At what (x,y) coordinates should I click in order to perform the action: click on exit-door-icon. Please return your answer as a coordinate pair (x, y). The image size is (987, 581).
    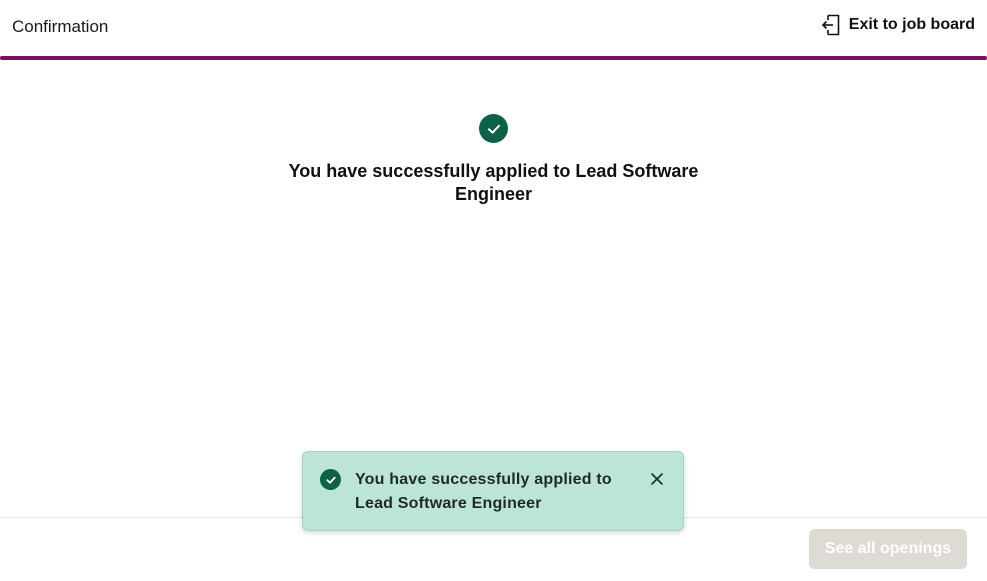
    Looking at the image, I should click on (830, 25).